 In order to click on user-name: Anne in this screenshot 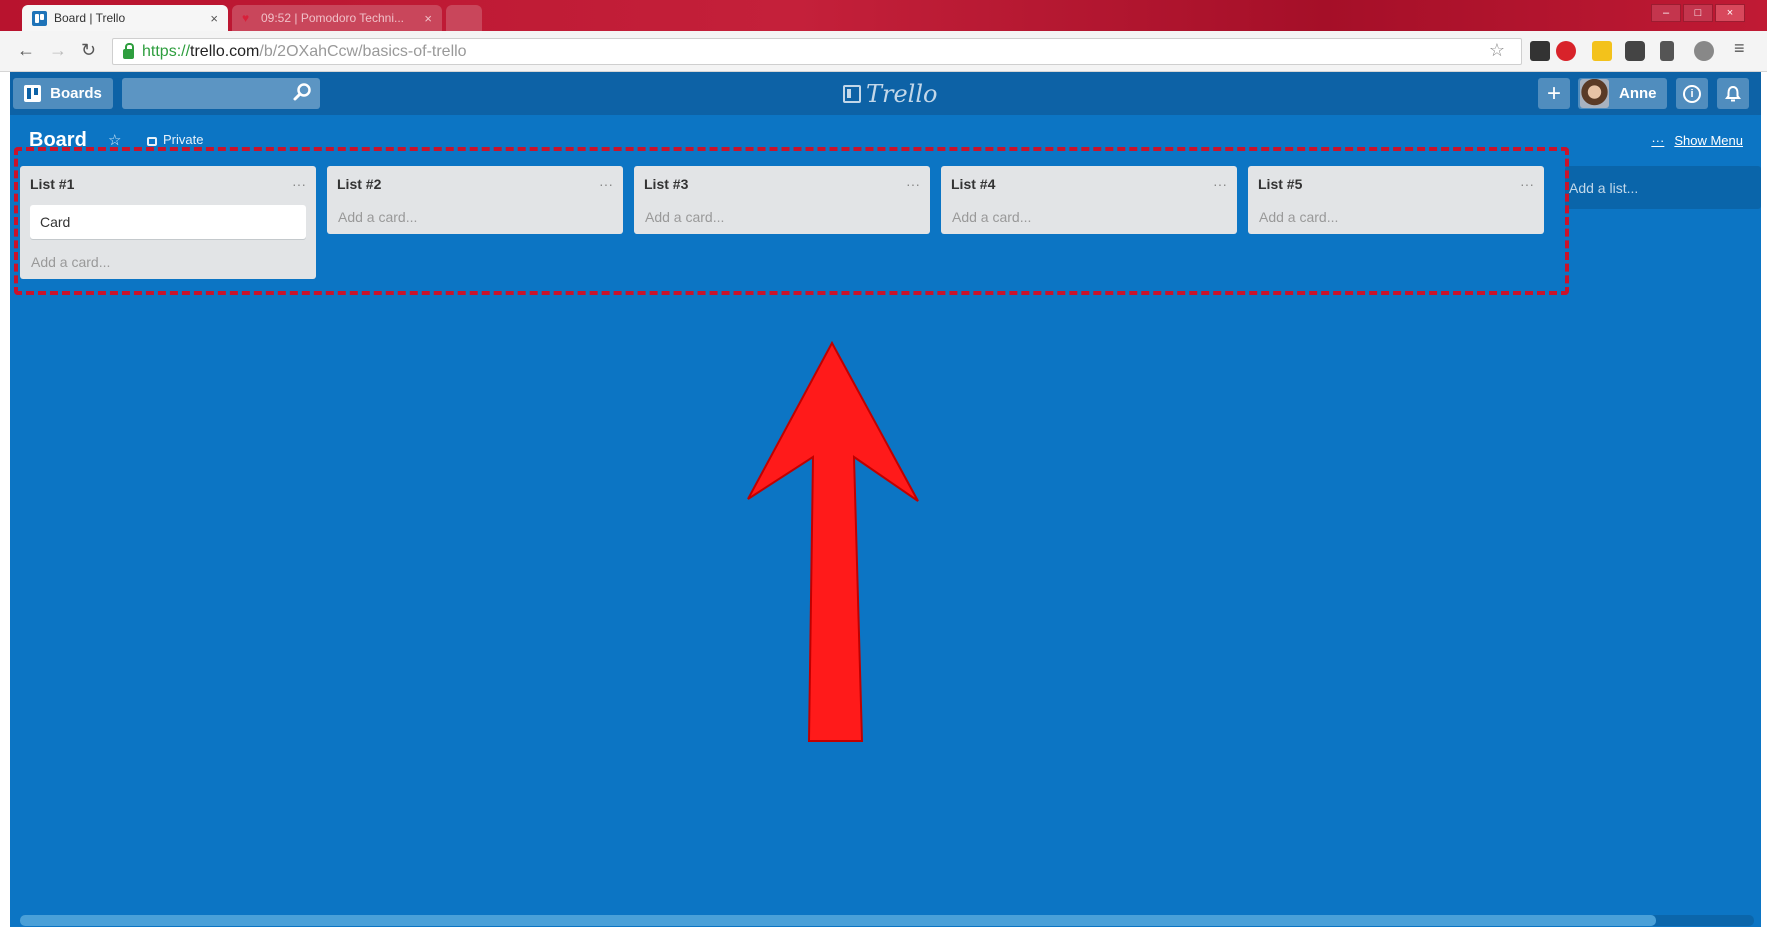, I will do `click(1638, 93)`.